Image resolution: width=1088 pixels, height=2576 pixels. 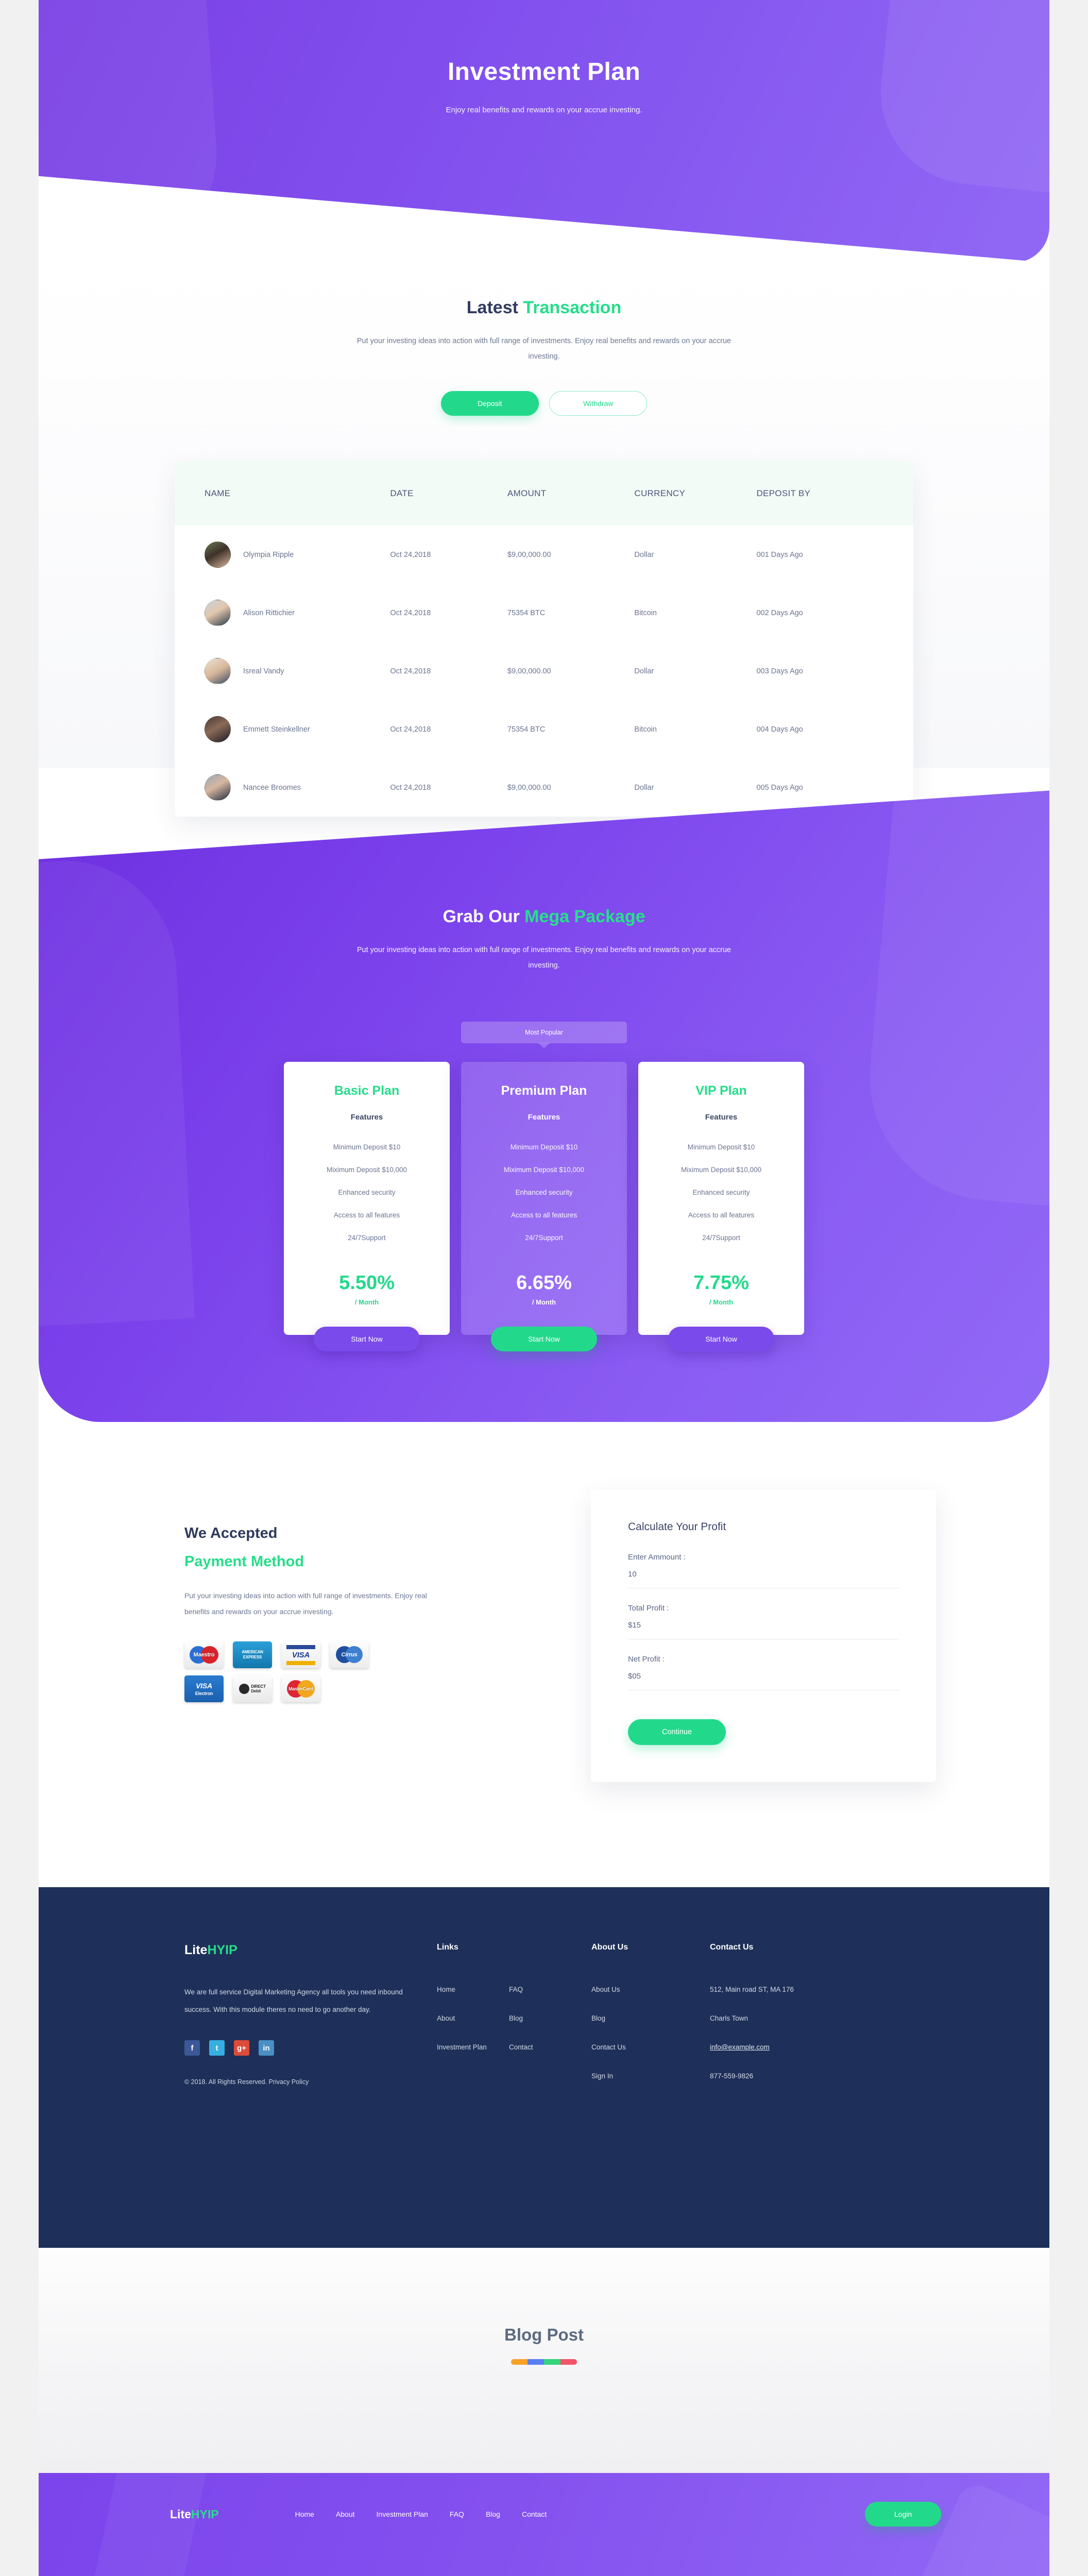 I want to click on footer-contact-address-line1: 512, Main road ST, MA 176, so click(x=752, y=1989).